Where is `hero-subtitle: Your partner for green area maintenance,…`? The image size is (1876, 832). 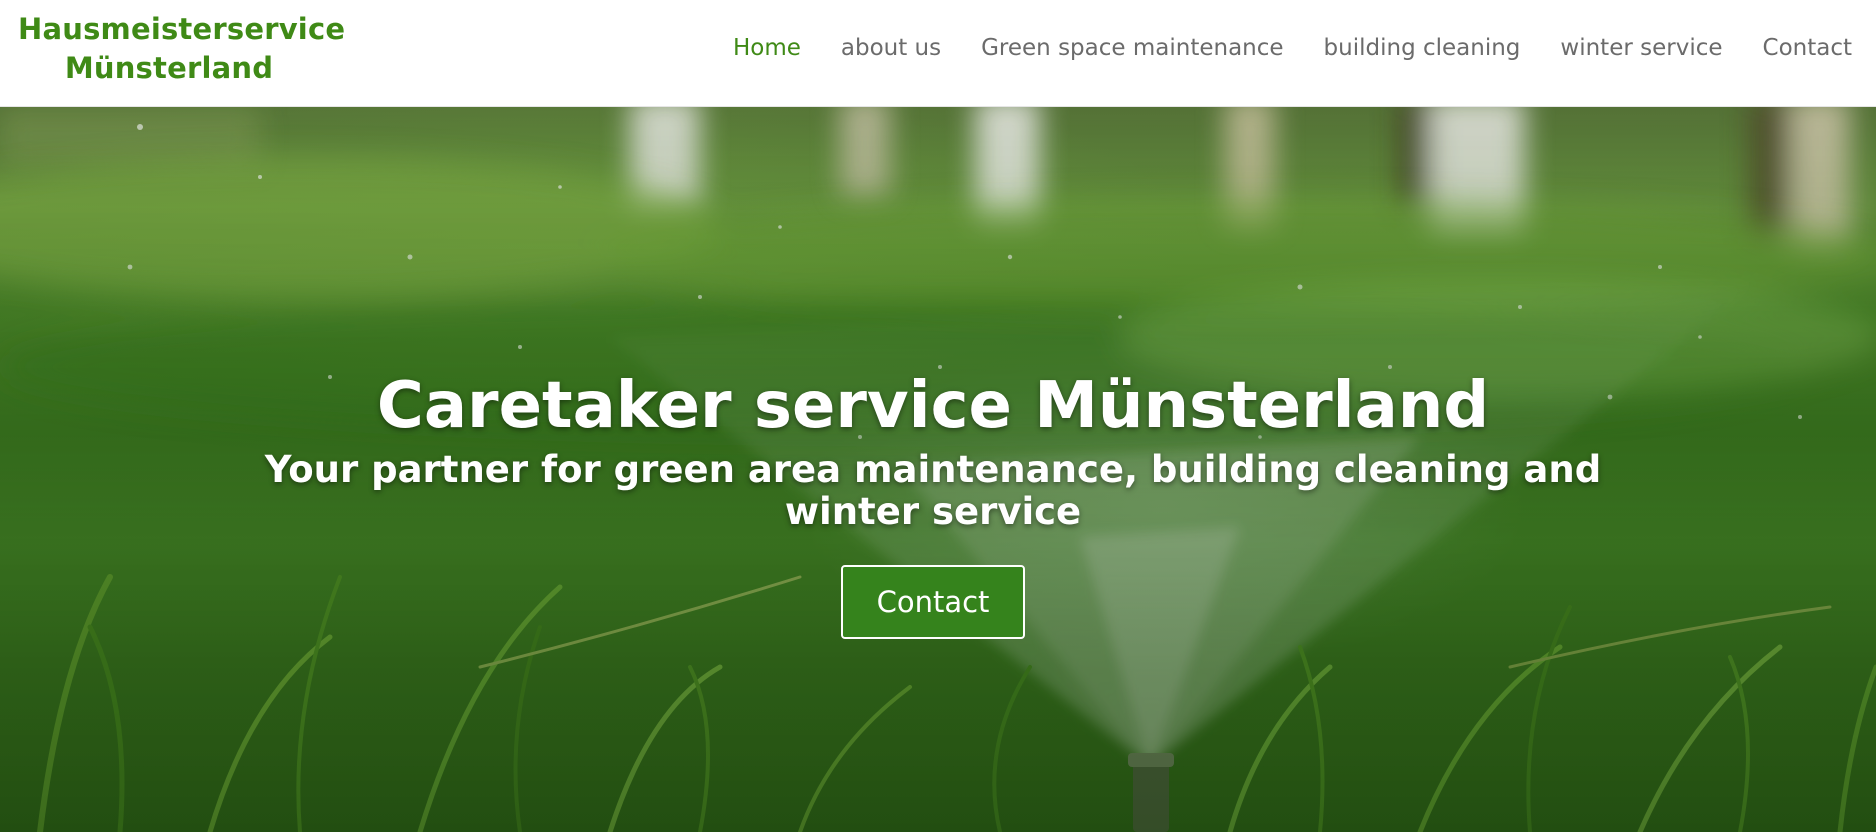 hero-subtitle: Your partner for green area maintenance,… is located at coordinates (933, 490).